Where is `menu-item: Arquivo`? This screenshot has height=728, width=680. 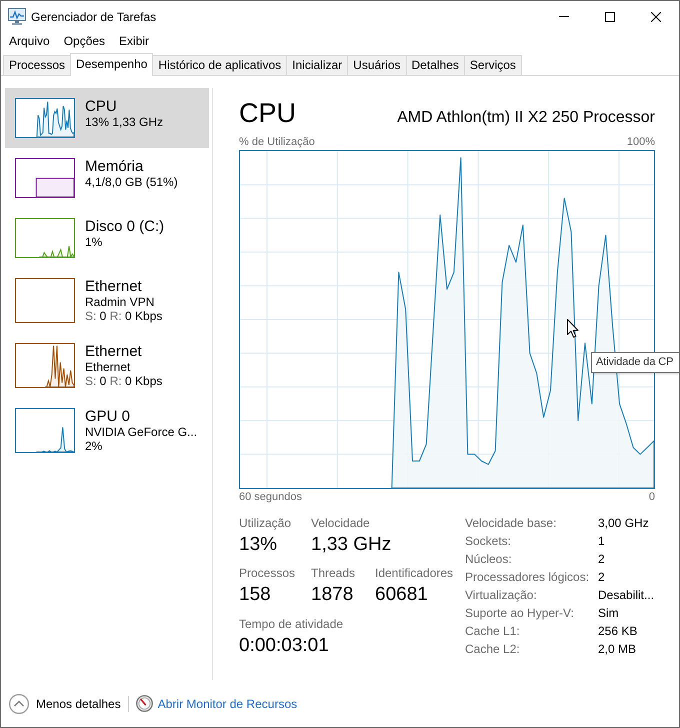
menu-item: Arquivo is located at coordinates (29, 41).